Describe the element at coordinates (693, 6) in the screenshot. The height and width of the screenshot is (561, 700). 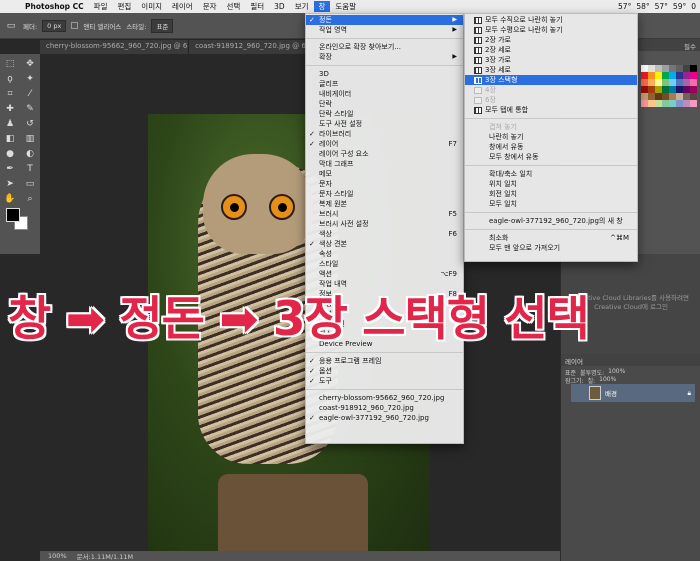
I see `status-count: 0` at that location.